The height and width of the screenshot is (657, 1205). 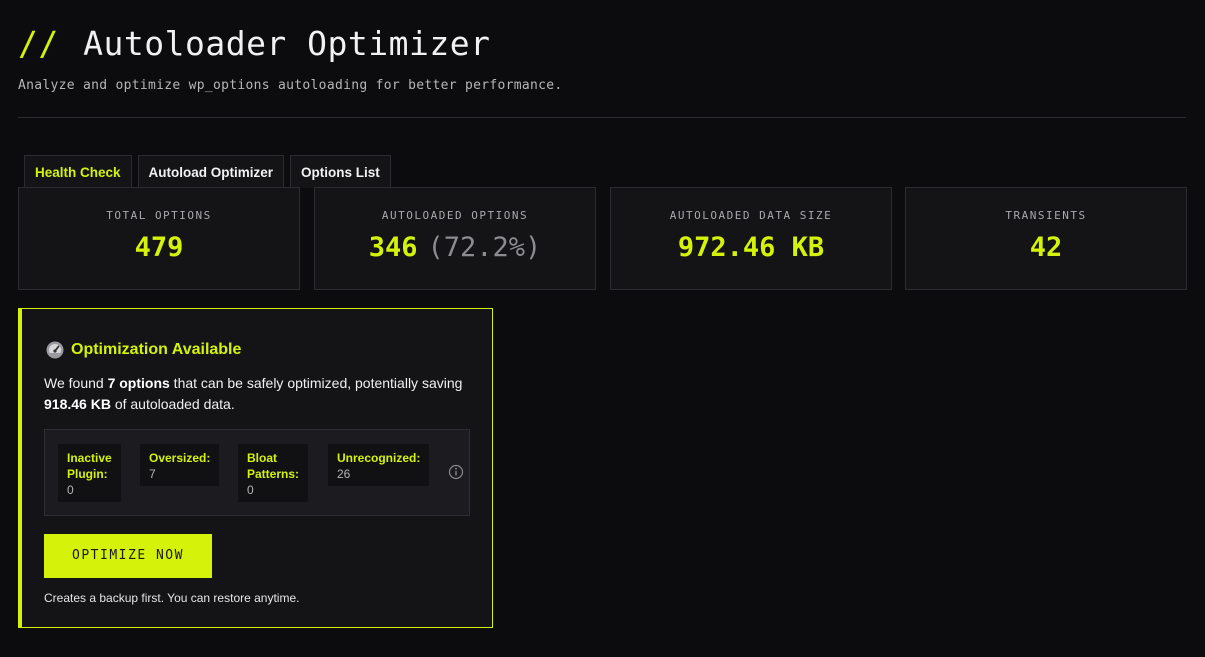 I want to click on stat-value-percent: (72.2%), so click(x=484, y=247).